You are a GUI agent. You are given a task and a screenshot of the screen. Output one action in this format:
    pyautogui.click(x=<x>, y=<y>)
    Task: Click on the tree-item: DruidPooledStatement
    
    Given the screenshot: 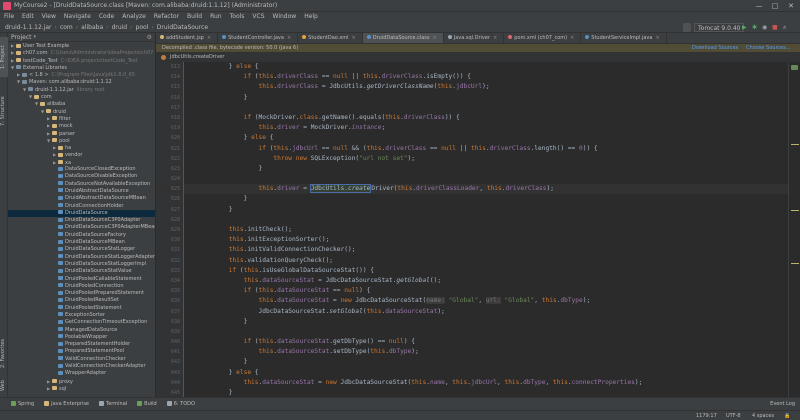 What is the action you would take?
    pyautogui.click(x=81, y=308)
    